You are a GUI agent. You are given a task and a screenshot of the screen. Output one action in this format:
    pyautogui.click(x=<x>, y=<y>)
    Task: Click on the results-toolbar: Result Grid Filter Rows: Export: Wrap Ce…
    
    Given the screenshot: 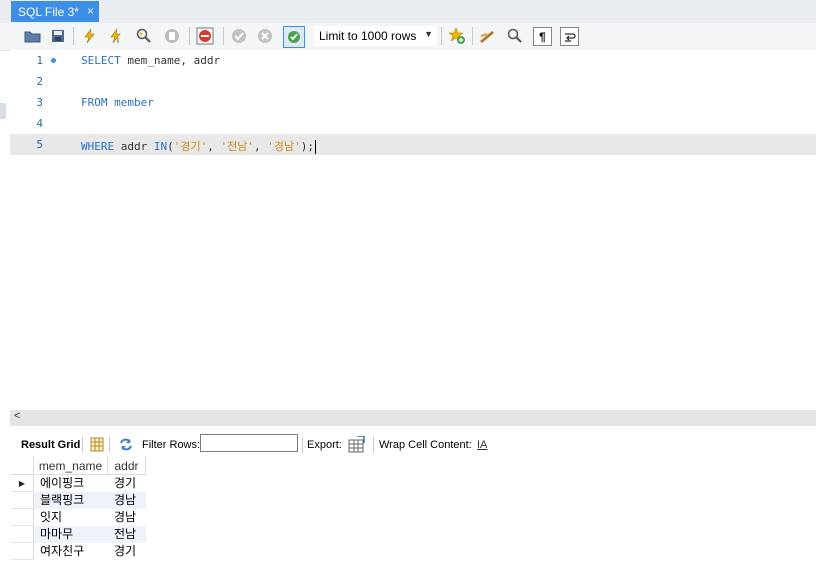 What is the action you would take?
    pyautogui.click(x=413, y=445)
    